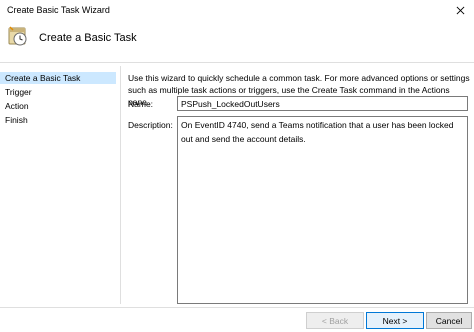 The width and height of the screenshot is (474, 332). I want to click on header-divider, so click(237, 62).